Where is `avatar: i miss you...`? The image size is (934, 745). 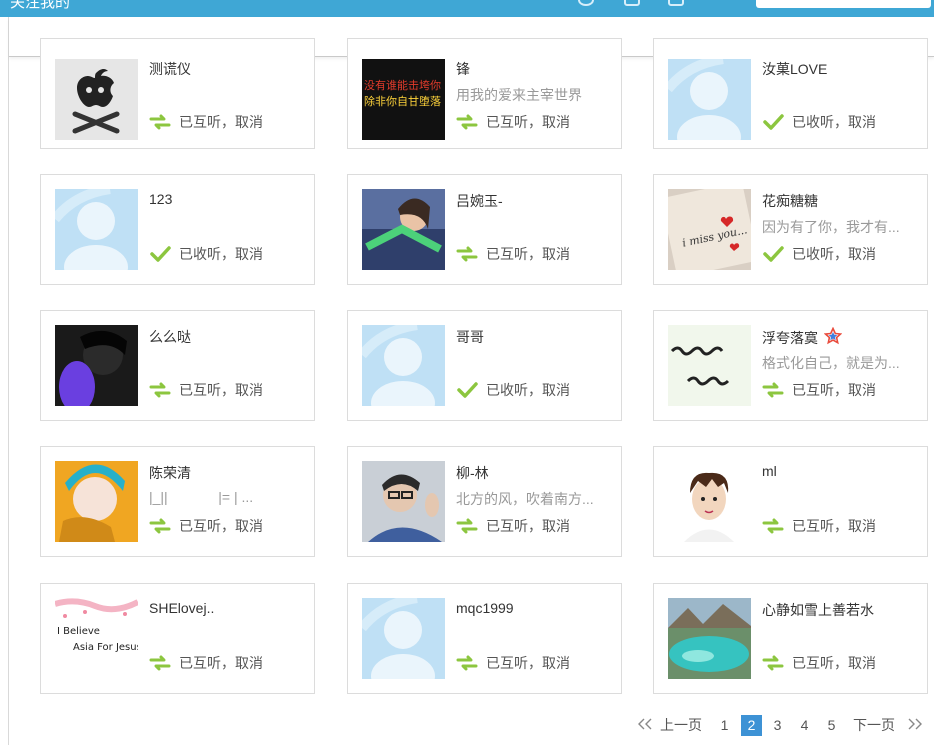
avatar: i miss you... is located at coordinates (709, 229).